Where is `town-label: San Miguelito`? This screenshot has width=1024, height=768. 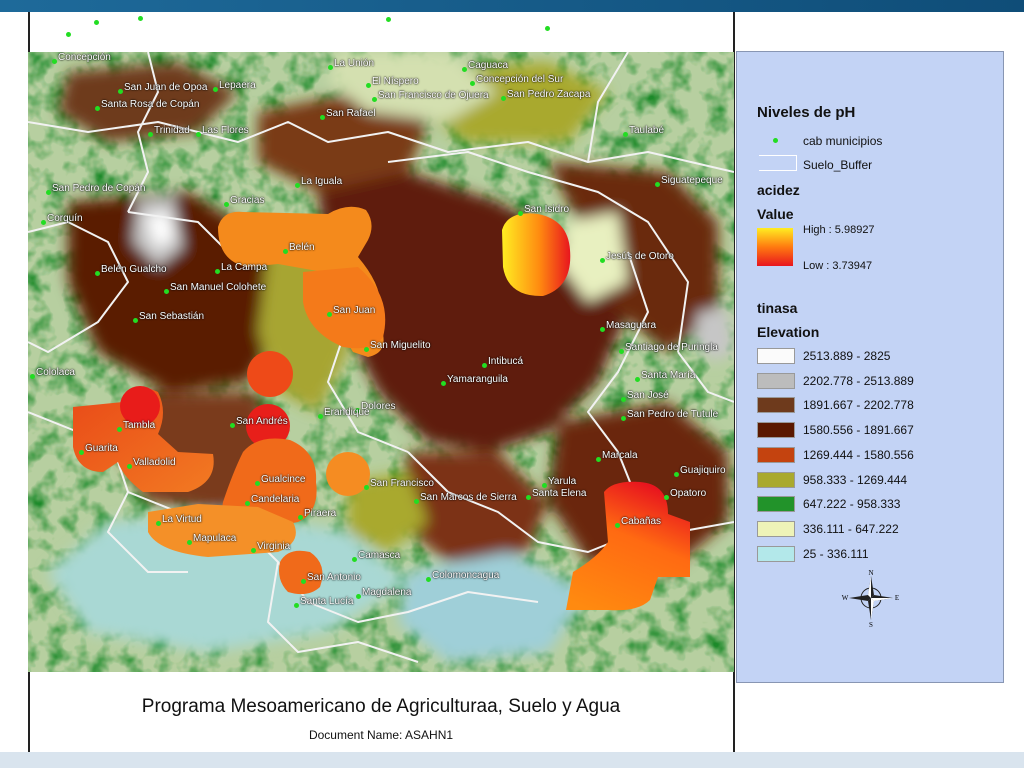 town-label: San Miguelito is located at coordinates (400, 345).